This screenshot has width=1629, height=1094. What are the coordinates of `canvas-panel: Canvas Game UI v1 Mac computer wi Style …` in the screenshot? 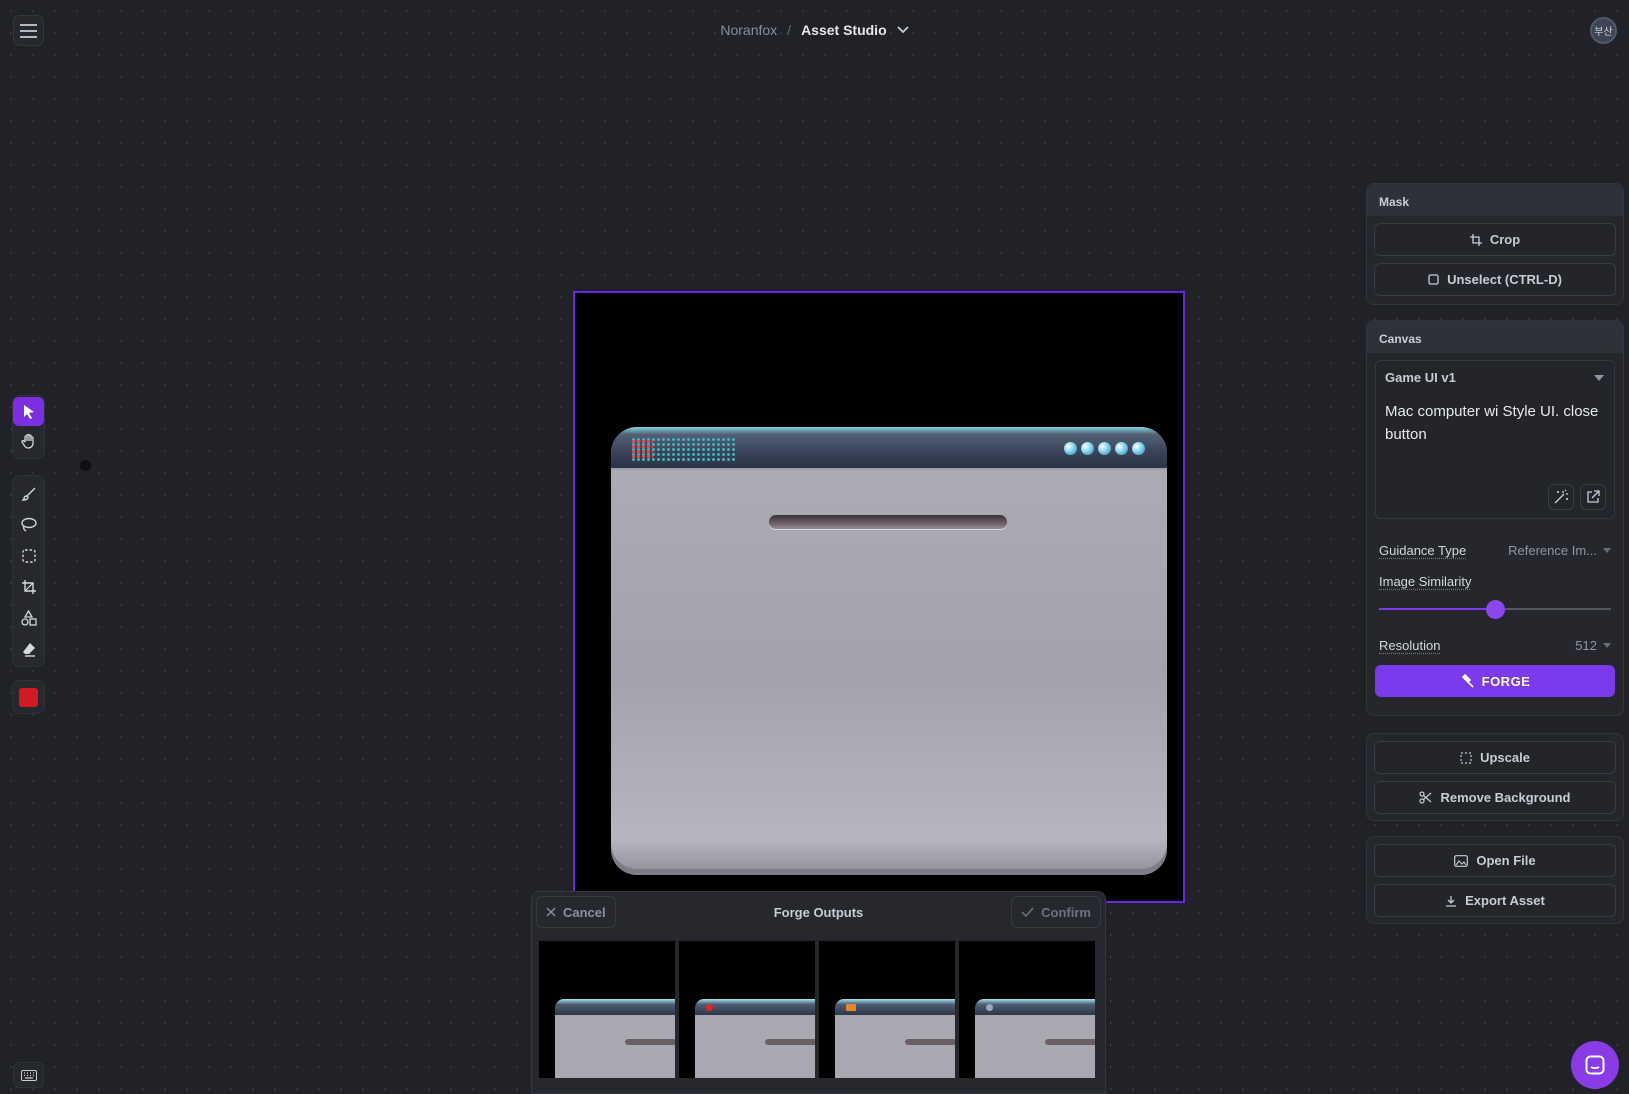 It's located at (1495, 518).